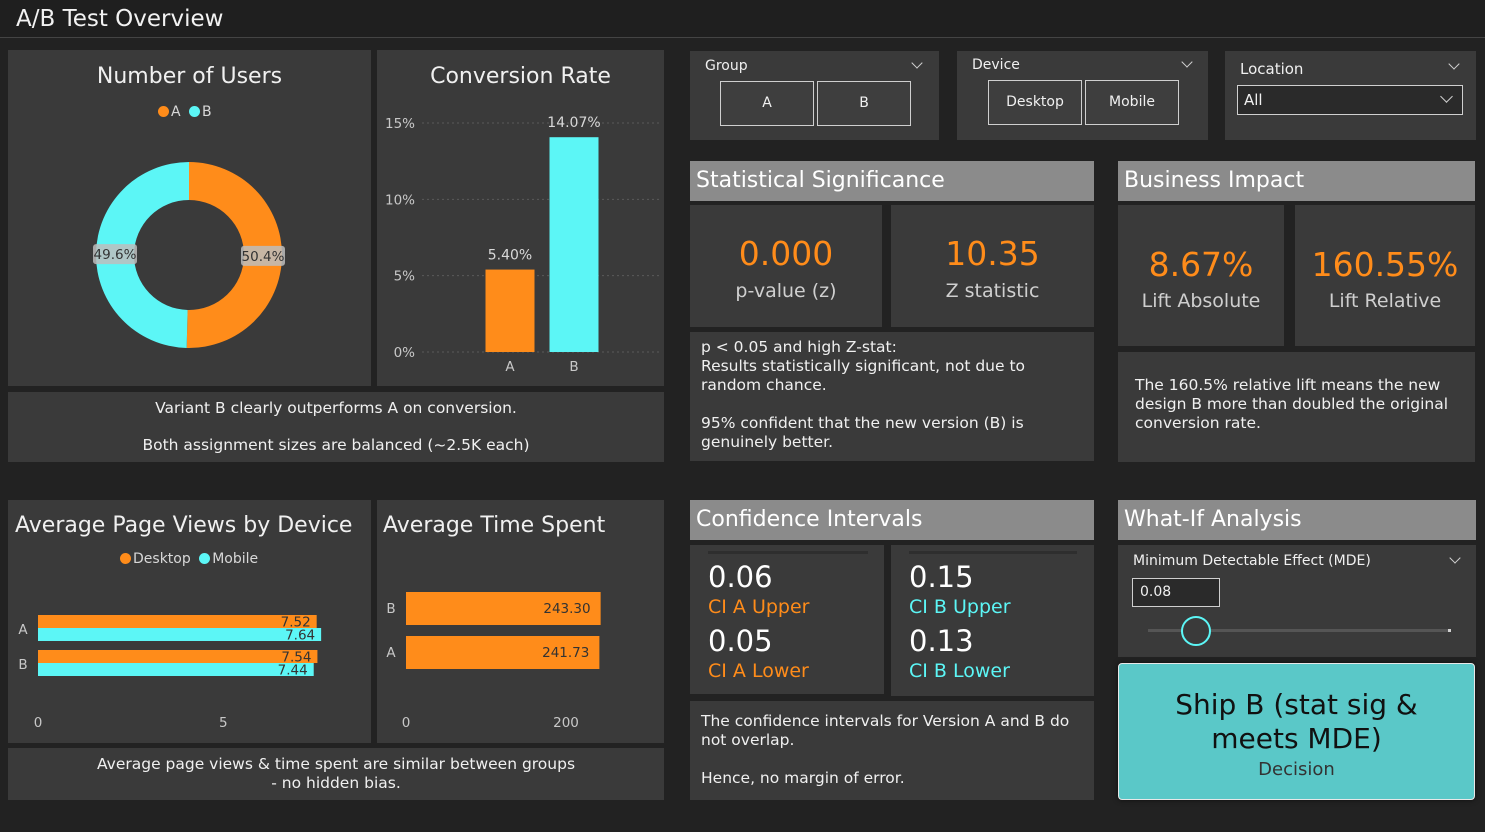 The height and width of the screenshot is (832, 1485). What do you see at coordinates (565, 653) in the screenshot?
I see `ts-data-label: 241.73` at bounding box center [565, 653].